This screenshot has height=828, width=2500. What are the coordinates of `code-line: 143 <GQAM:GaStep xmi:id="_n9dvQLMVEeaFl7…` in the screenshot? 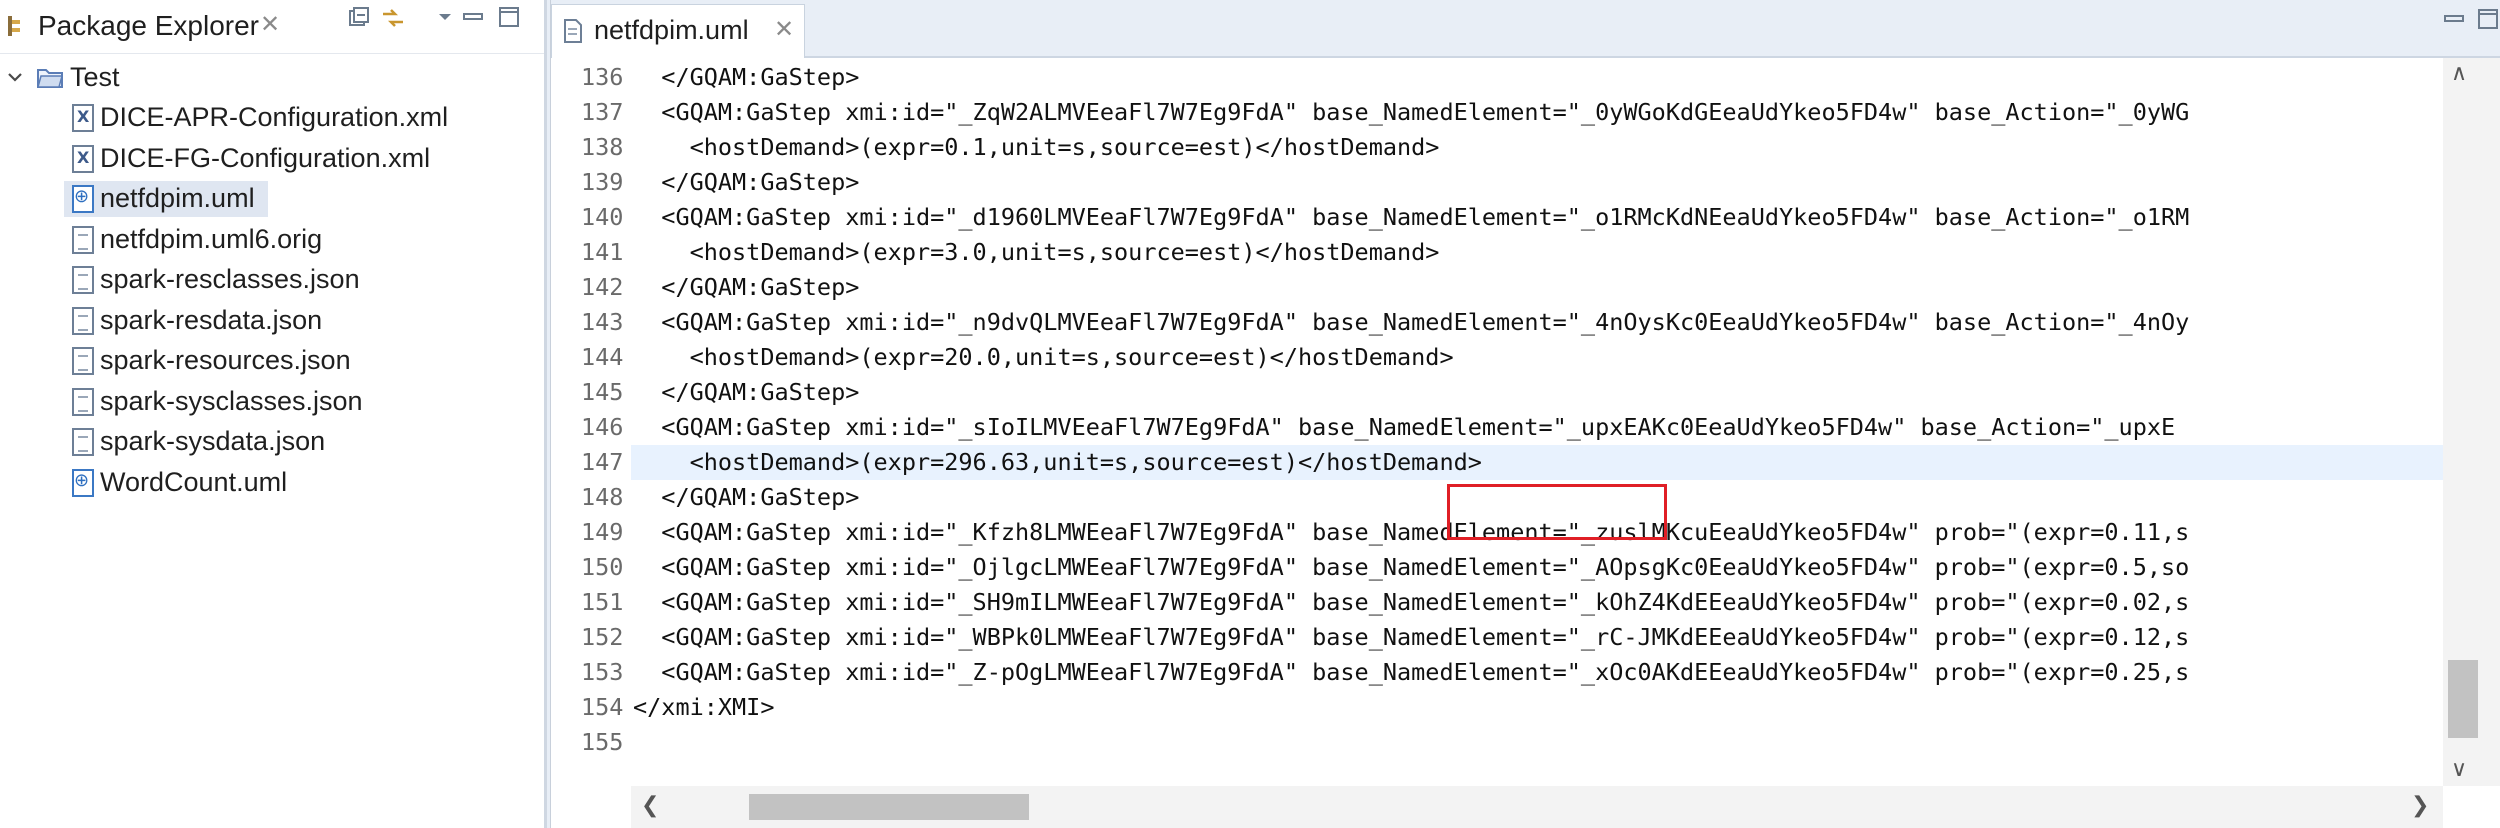 It's located at (1501, 322).